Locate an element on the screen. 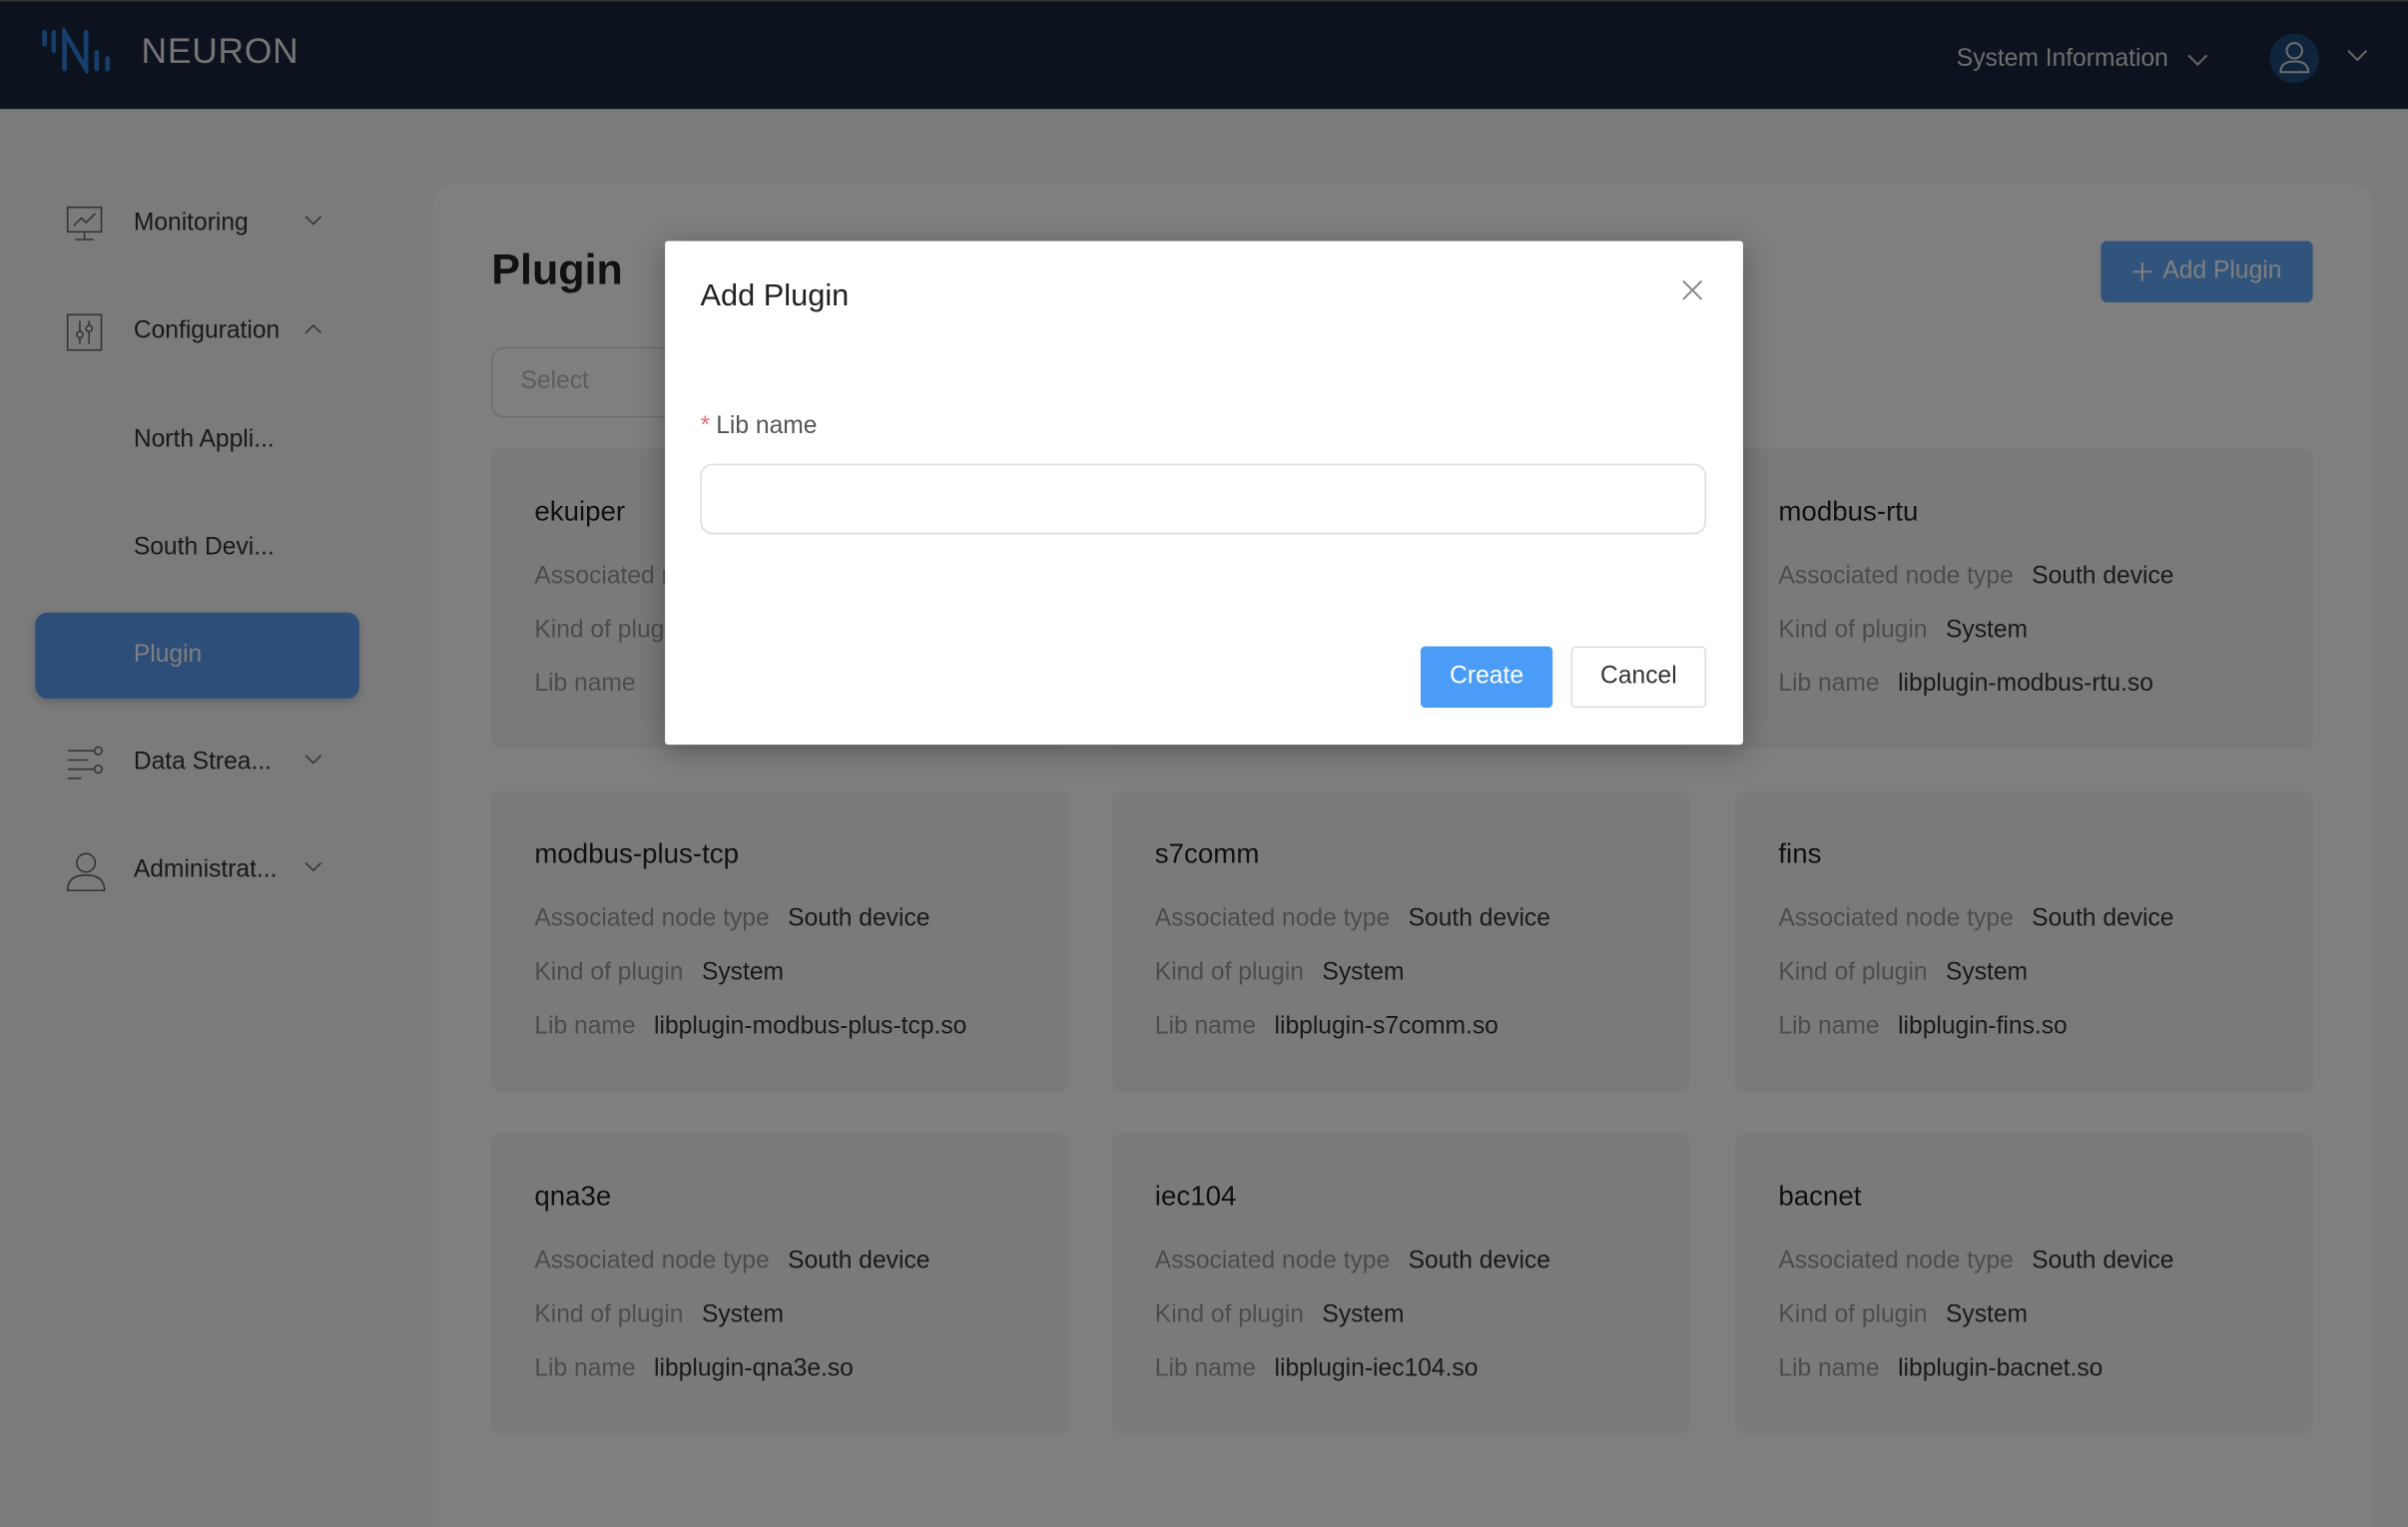 This screenshot has height=1527, width=2408. lib-name-input is located at coordinates (1204, 499).